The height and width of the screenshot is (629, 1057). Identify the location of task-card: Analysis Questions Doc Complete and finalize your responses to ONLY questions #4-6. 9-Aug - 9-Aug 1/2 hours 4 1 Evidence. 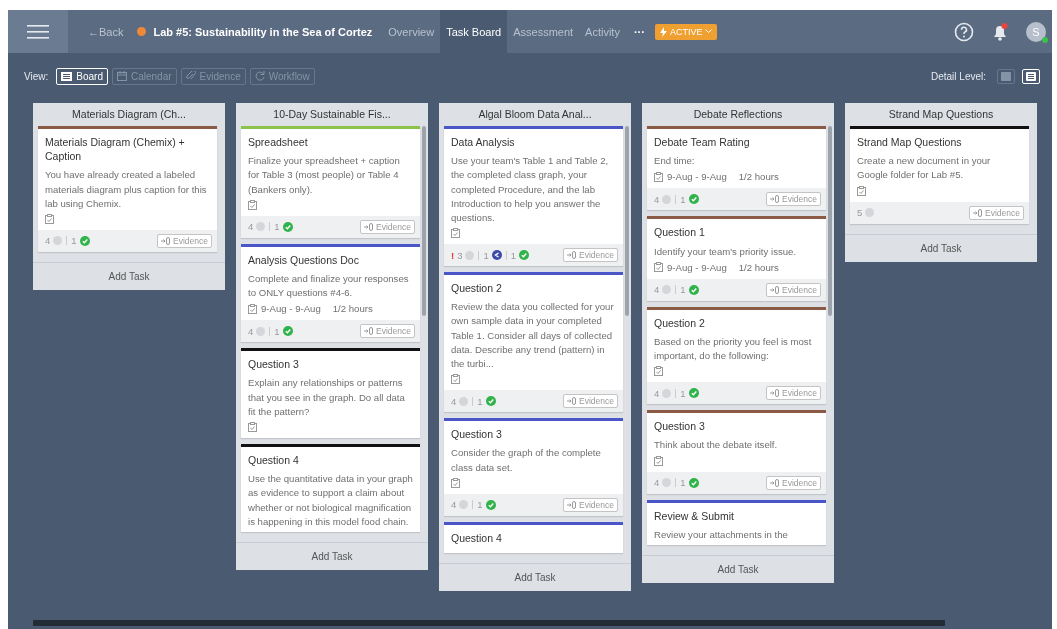
(330, 293).